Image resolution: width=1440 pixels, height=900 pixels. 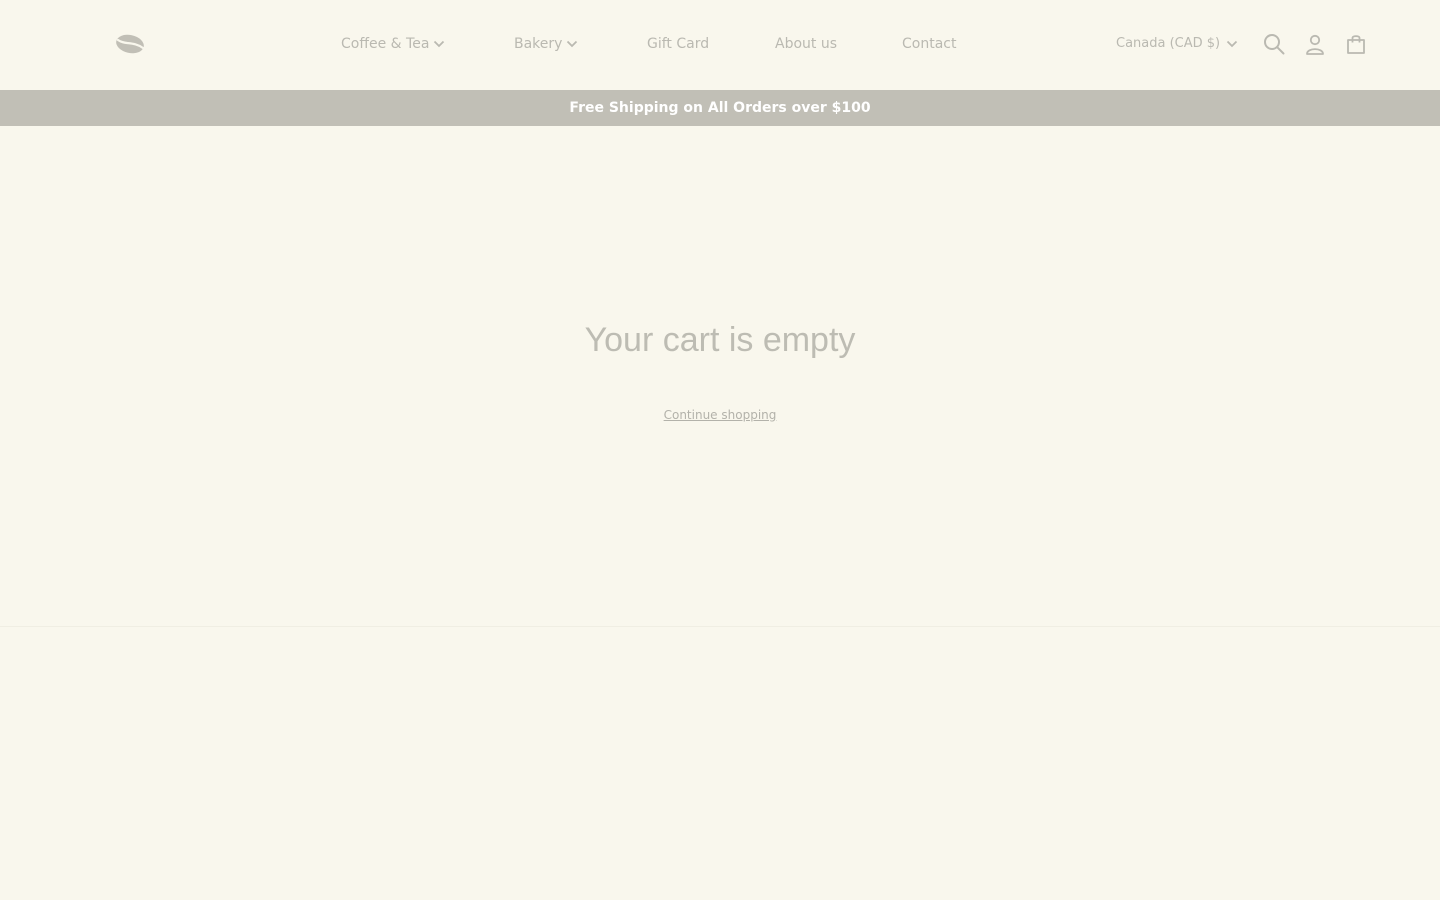 I want to click on continue-shopping-container: Continue shopping, so click(x=720, y=415).